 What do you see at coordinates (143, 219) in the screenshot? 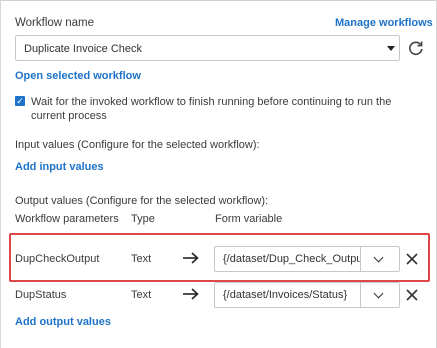
I see `column-header-type: Type` at bounding box center [143, 219].